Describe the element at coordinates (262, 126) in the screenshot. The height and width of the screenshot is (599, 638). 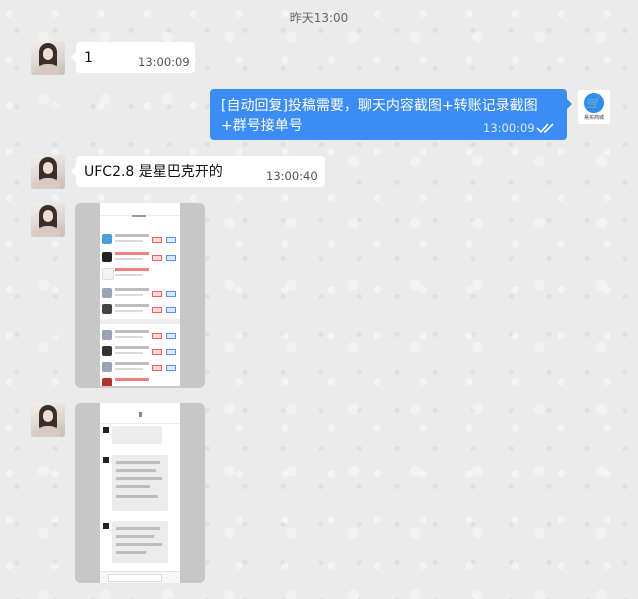
I see `message-text-line-2: +群号接单号` at that location.